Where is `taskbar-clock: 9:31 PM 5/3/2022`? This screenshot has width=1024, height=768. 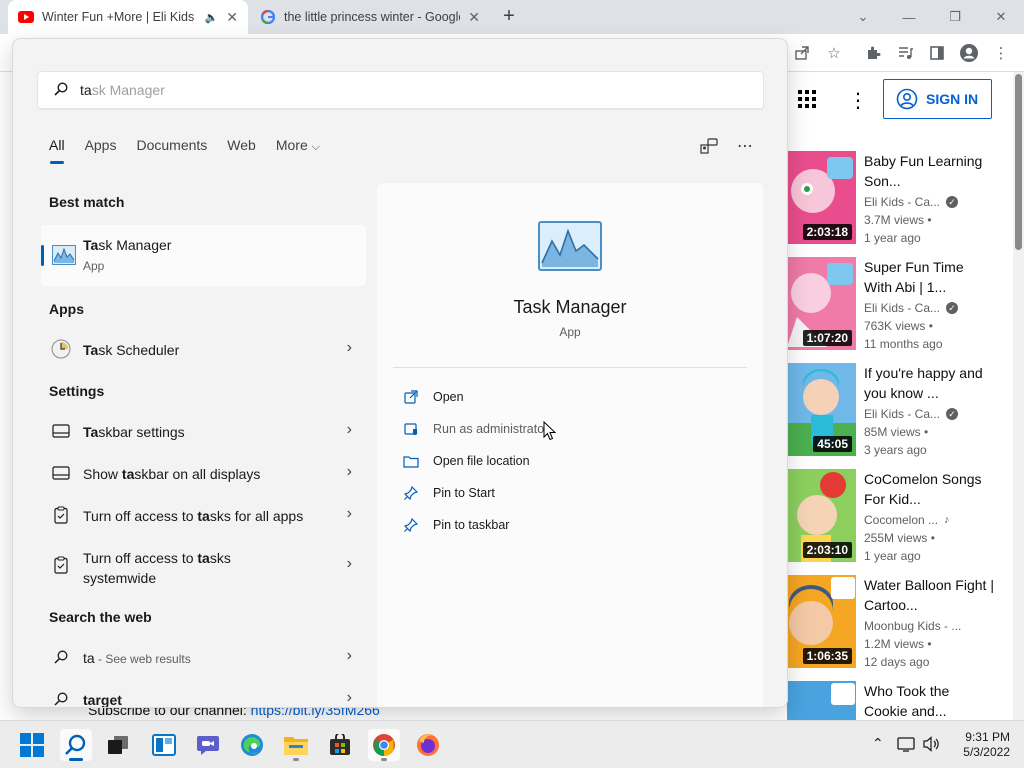
taskbar-clock: 9:31 PM 5/3/2022 is located at coordinates (980, 745).